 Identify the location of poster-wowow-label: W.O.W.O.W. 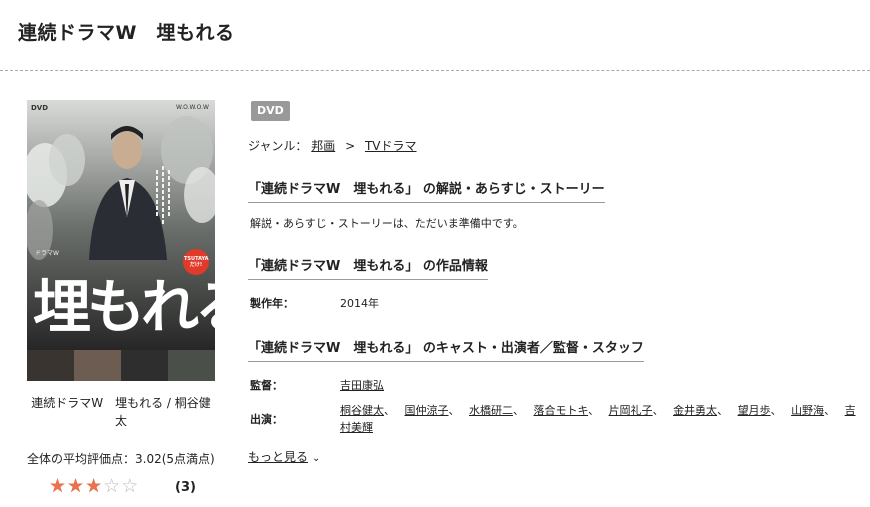
(192, 107).